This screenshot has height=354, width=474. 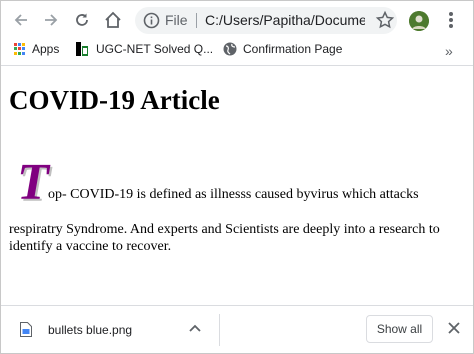 What do you see at coordinates (454, 328) in the screenshot?
I see `close-icon` at bounding box center [454, 328].